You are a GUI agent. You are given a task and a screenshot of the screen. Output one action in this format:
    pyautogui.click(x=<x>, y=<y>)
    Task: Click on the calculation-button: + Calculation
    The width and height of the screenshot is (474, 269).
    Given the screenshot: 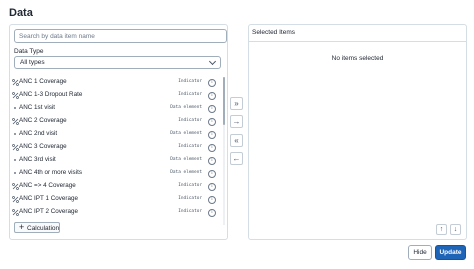 What is the action you would take?
    pyautogui.click(x=37, y=227)
    